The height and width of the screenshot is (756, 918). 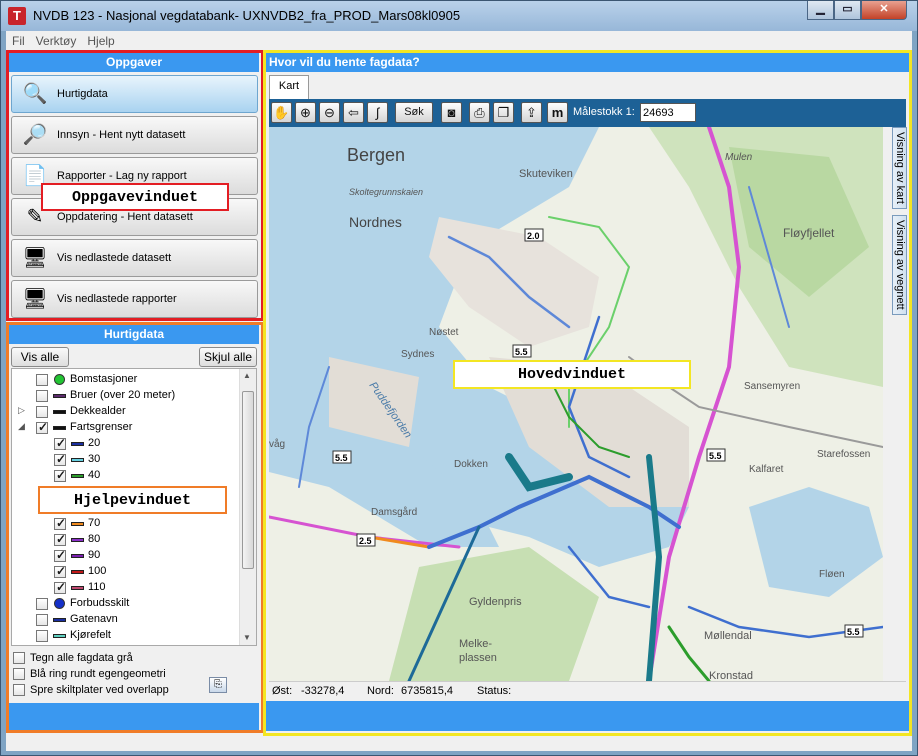 What do you see at coordinates (17, 16) in the screenshot?
I see `nvdb-app-icon: T` at bounding box center [17, 16].